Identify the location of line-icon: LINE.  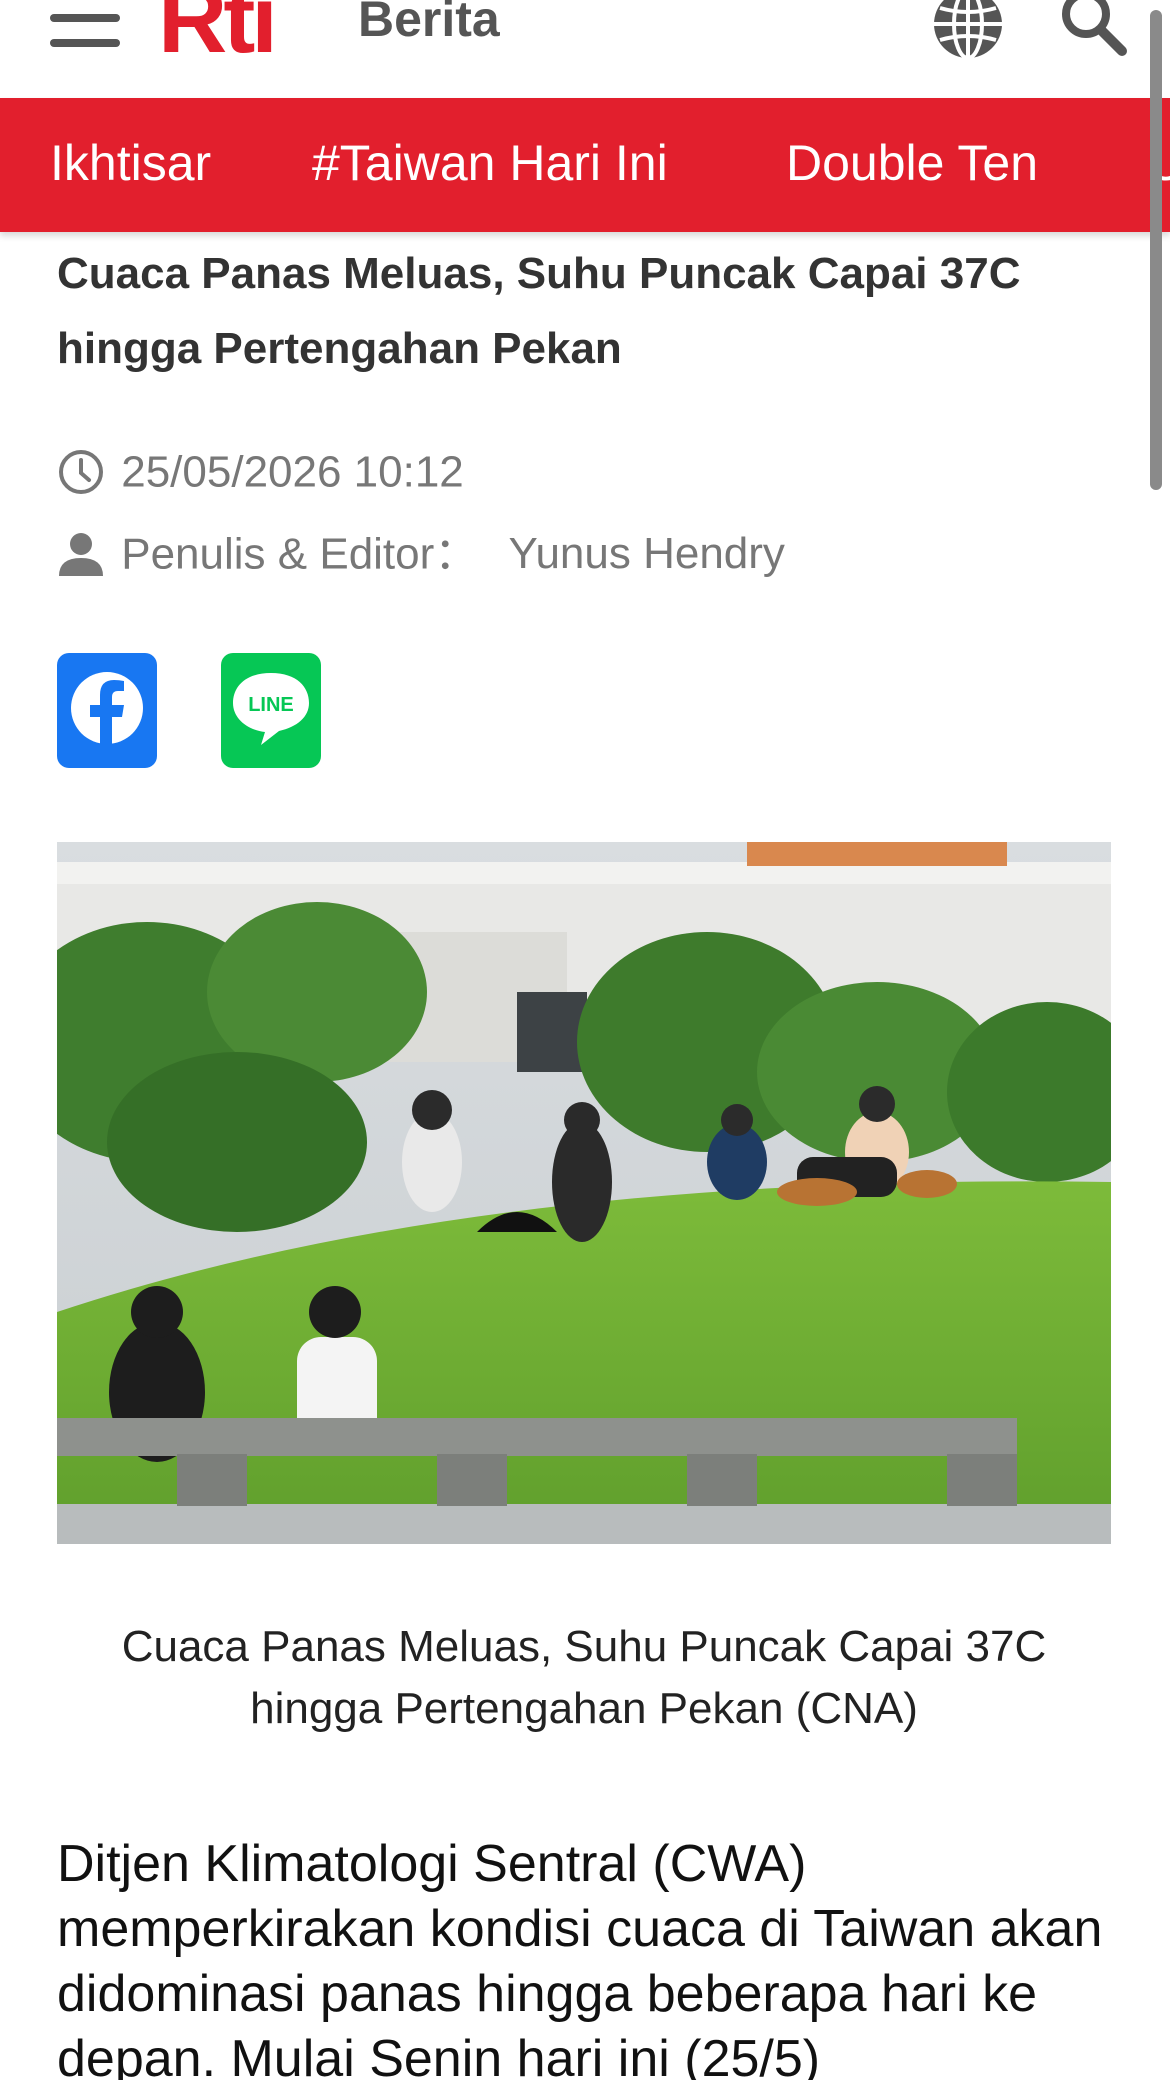
(271, 709).